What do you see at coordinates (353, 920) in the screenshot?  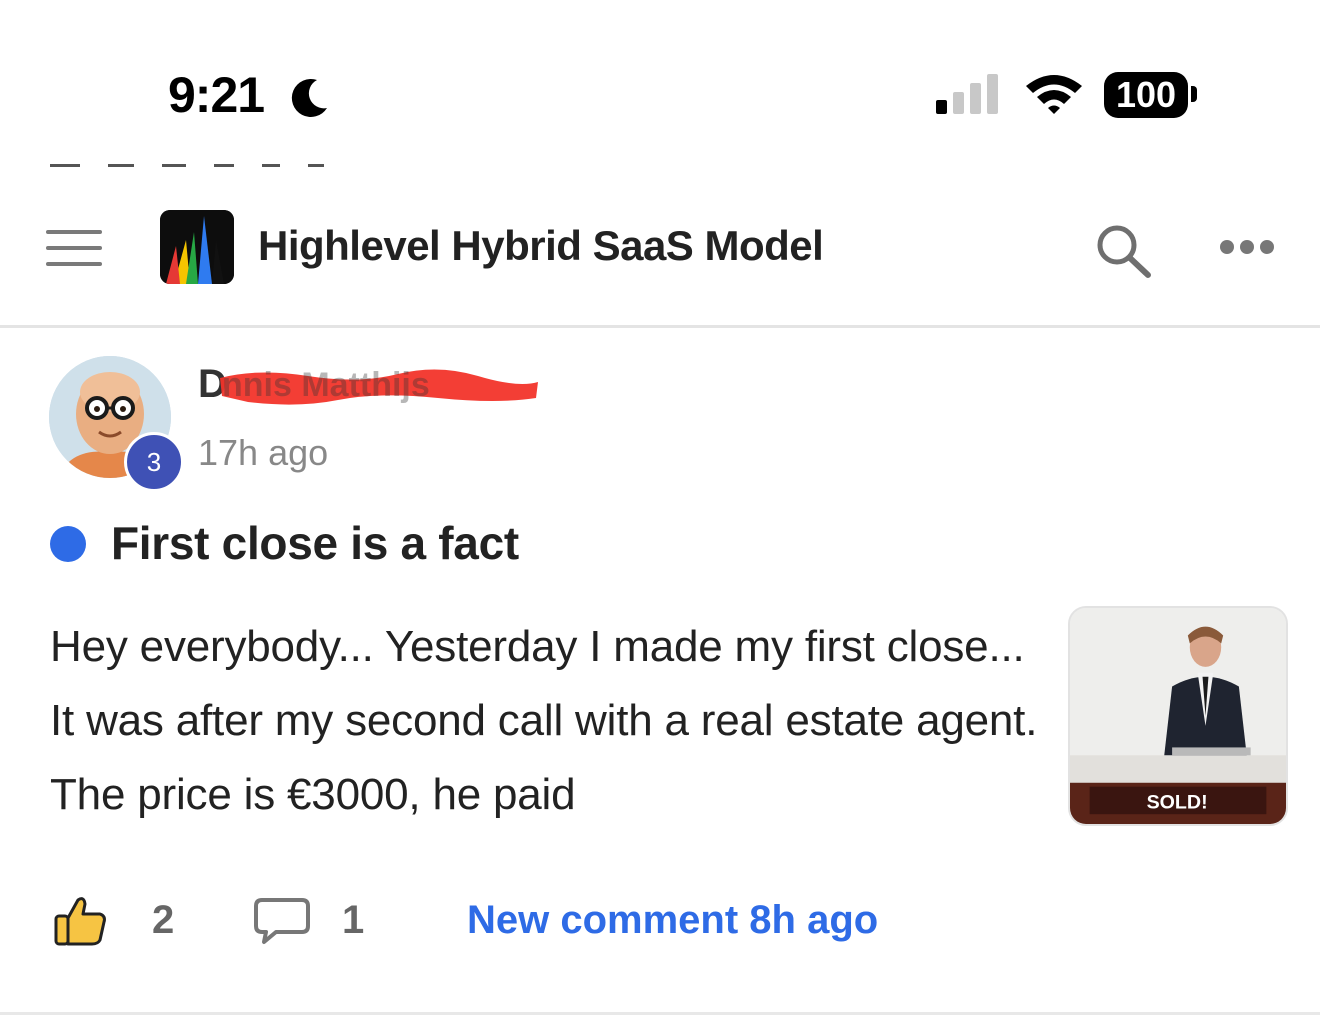 I see `comment-count: 1` at bounding box center [353, 920].